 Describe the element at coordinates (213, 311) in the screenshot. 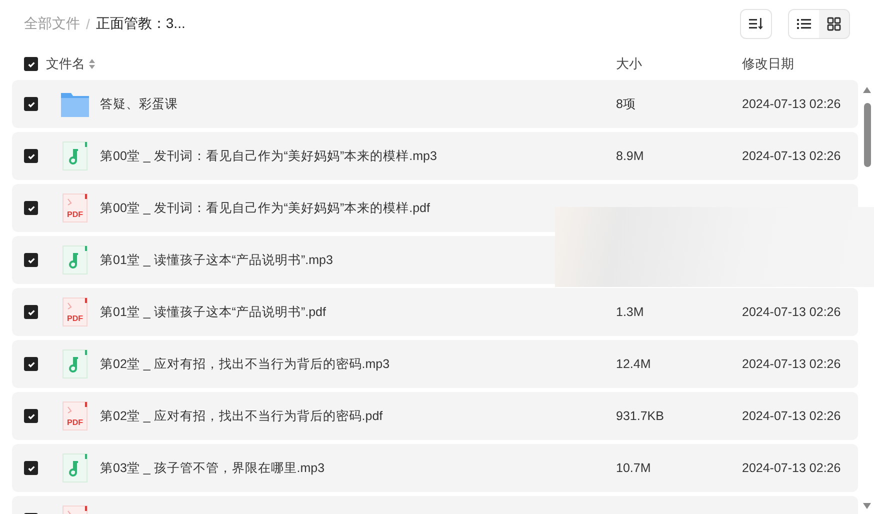

I see `file-name: 第01堂 _ 读懂孩子这本“产品说明书”.pdf` at that location.